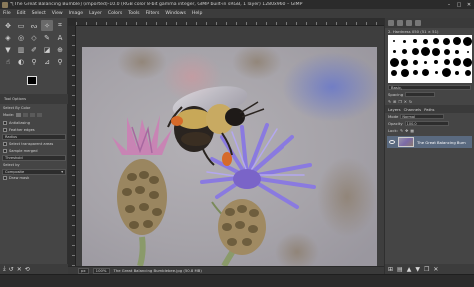 This screenshot has width=474, height=287. What do you see at coordinates (115, 13) in the screenshot?
I see `menu-colors: Colors` at bounding box center [115, 13].